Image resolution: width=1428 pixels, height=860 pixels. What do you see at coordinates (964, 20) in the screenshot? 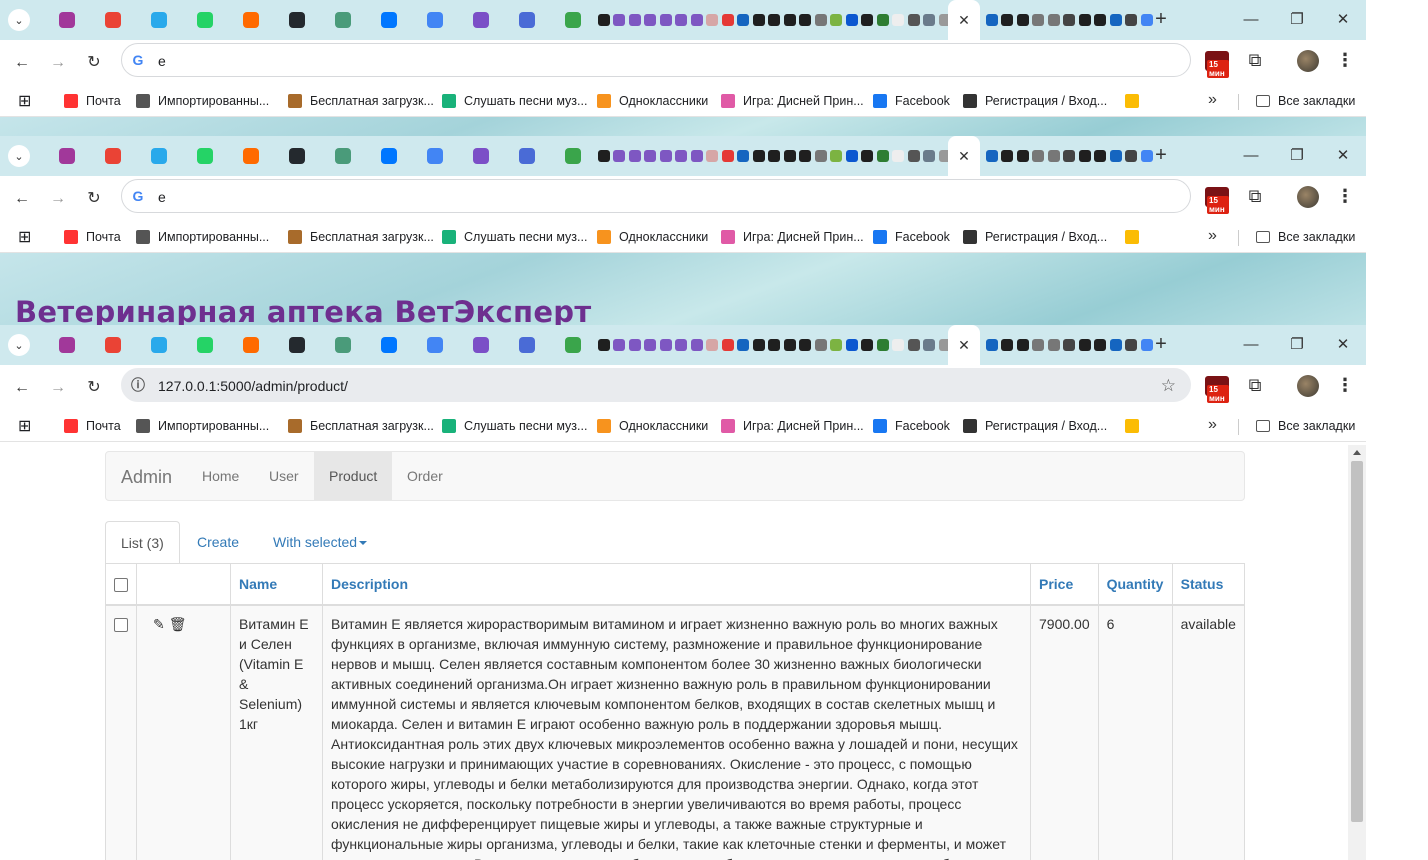
I see `active-tab: ✕` at bounding box center [964, 20].